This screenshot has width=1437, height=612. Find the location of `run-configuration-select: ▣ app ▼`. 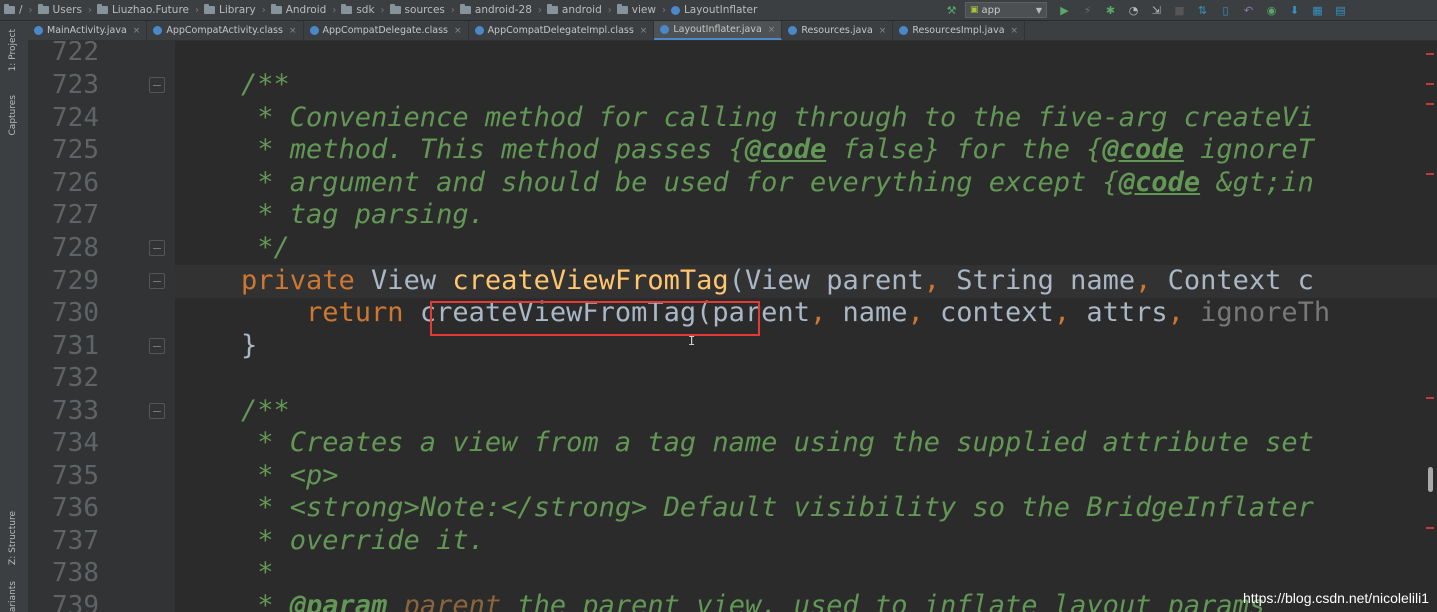

run-configuration-select: ▣ app ▼ is located at coordinates (1006, 10).